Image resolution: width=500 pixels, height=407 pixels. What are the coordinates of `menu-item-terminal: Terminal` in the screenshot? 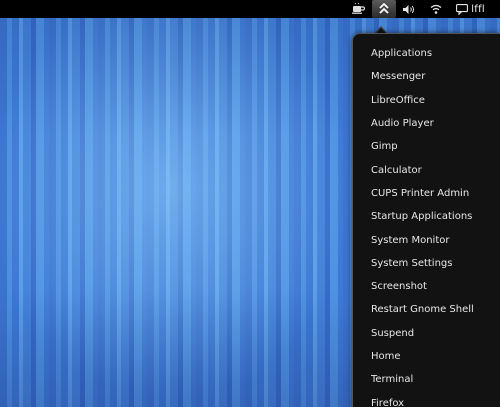 It's located at (426, 379).